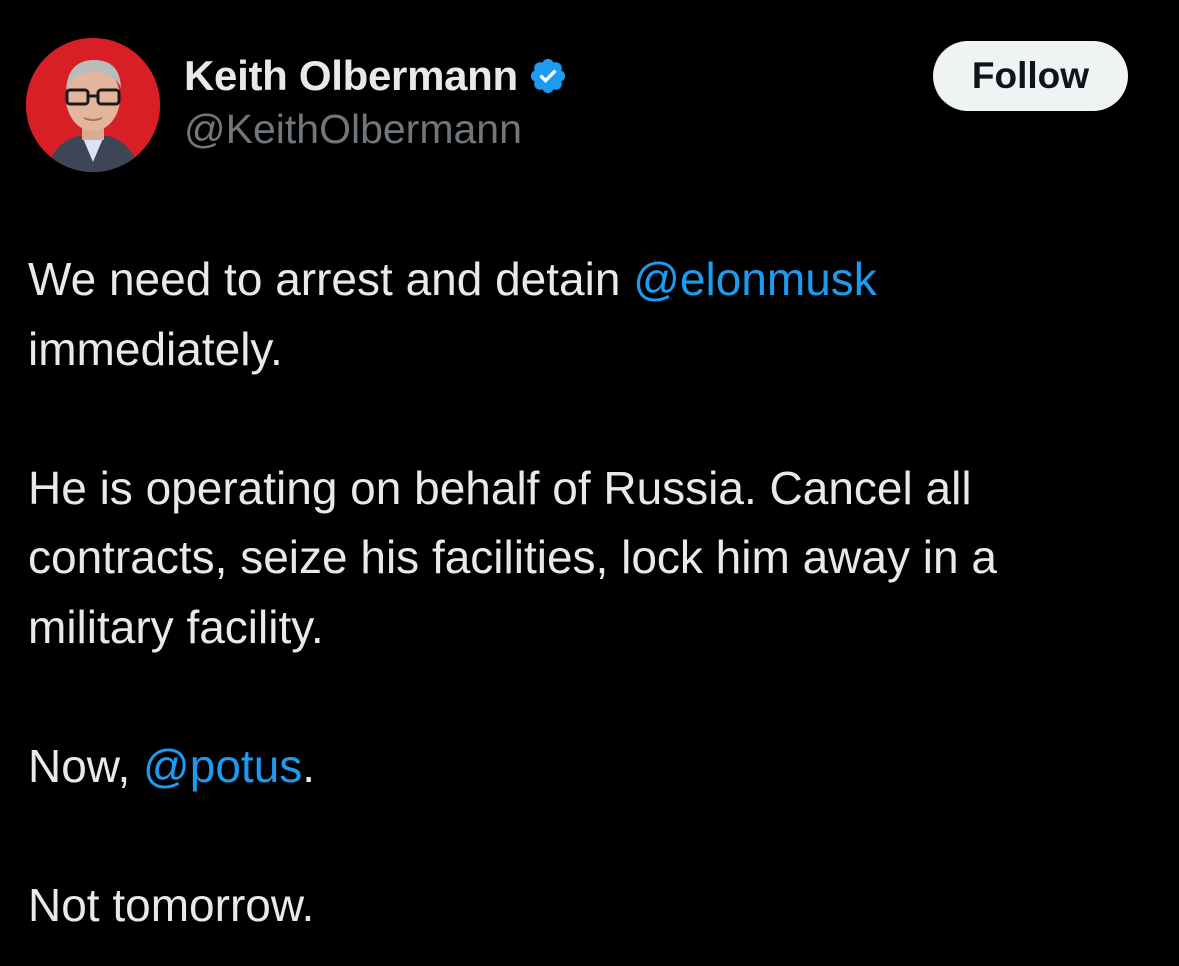 The width and height of the screenshot is (1179, 966). I want to click on profile-photo-icon, so click(93, 105).